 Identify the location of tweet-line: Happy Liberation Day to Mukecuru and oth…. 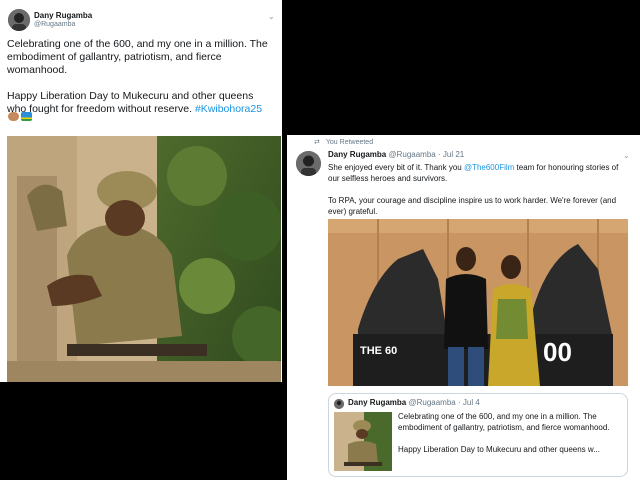
(130, 96).